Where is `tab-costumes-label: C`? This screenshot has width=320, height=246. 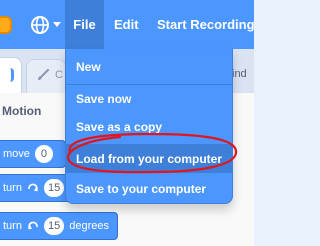 tab-costumes-label: C is located at coordinates (59, 75).